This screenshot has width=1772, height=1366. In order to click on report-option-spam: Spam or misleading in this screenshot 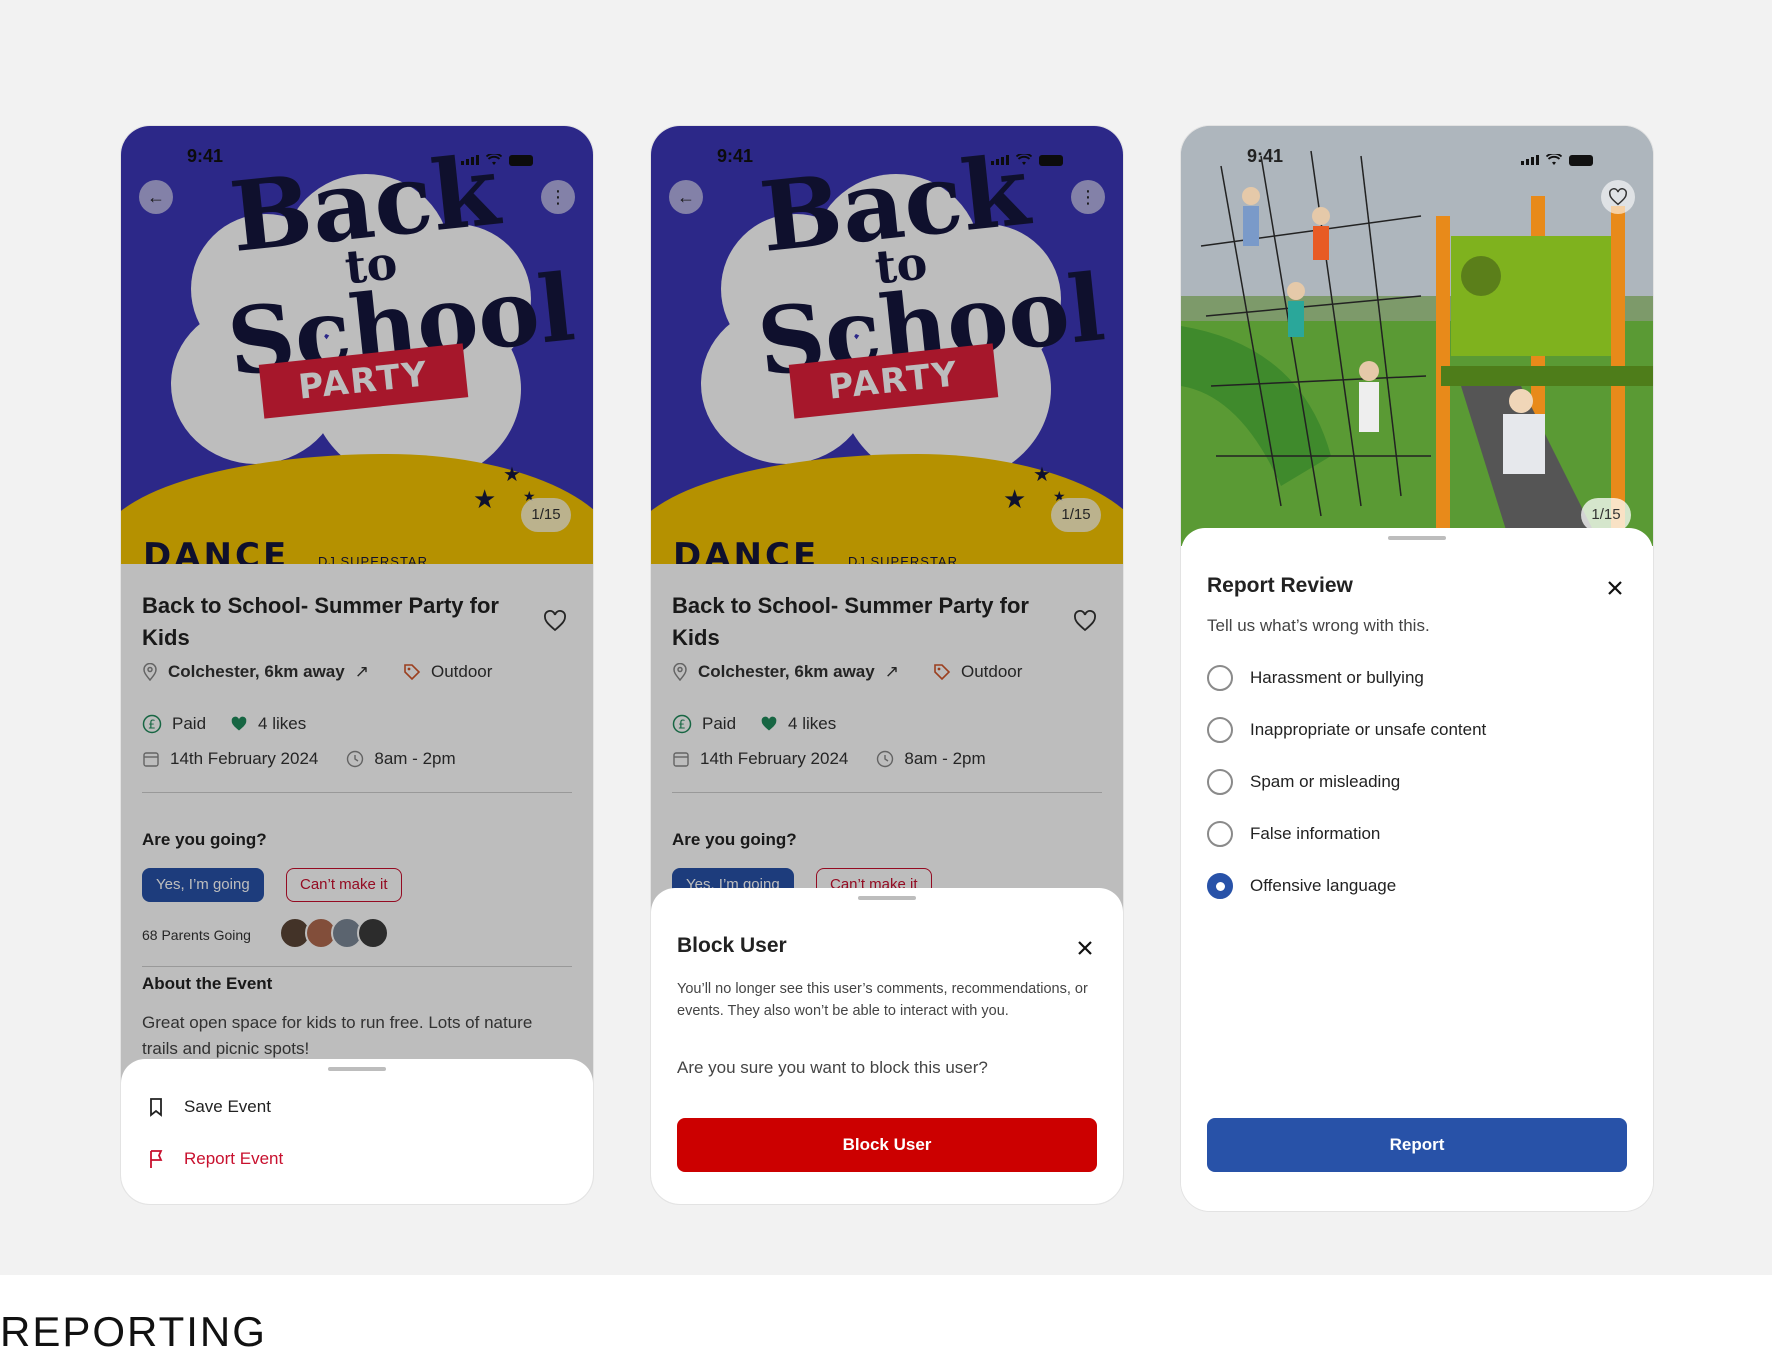, I will do `click(1303, 782)`.